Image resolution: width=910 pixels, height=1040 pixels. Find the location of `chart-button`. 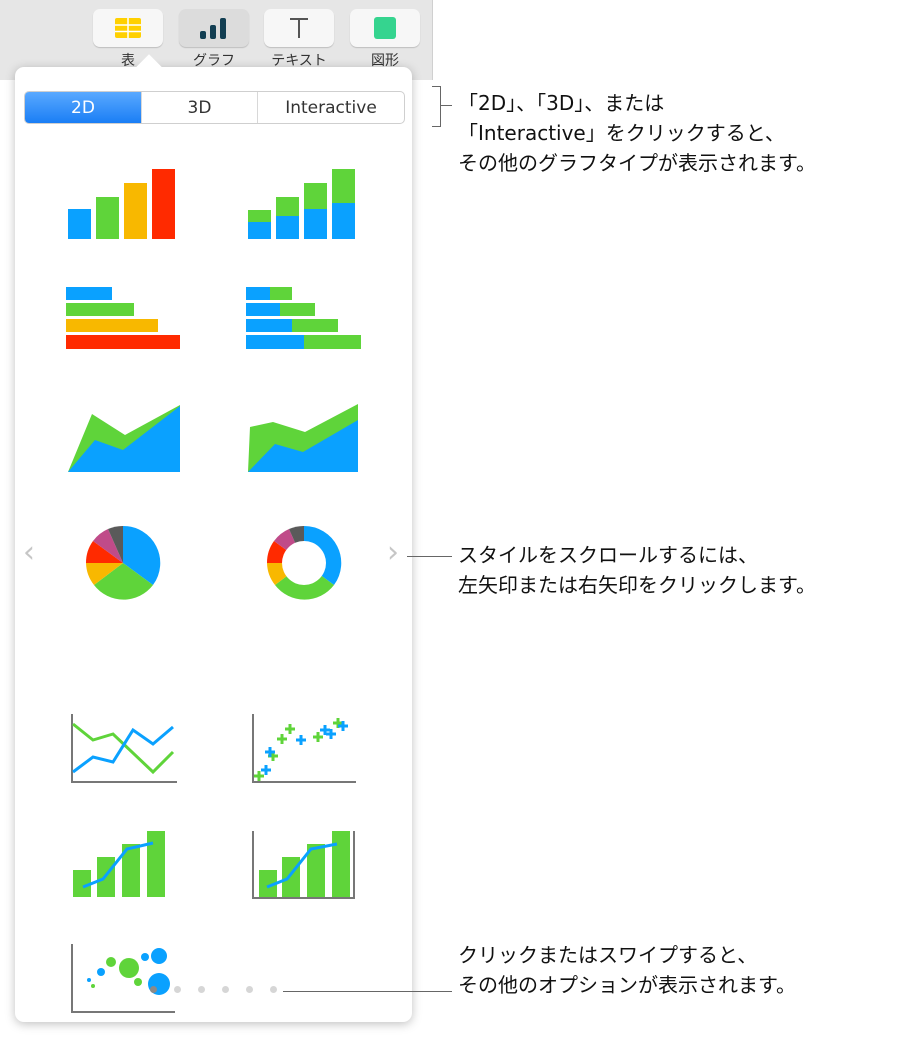

chart-button is located at coordinates (214, 28).